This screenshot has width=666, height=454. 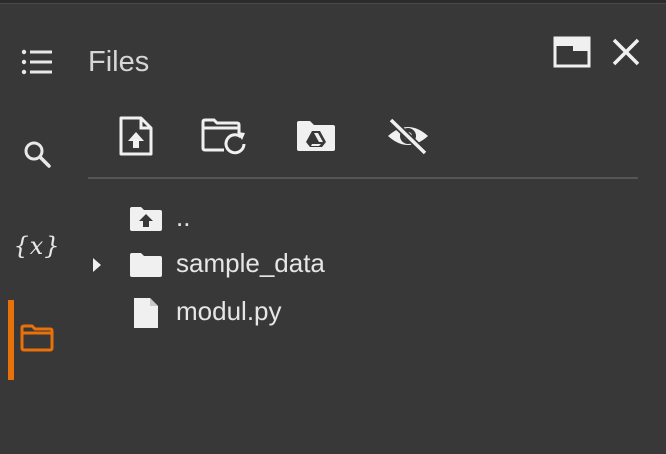 I want to click on toggle-hidden-files-button, so click(x=408, y=138).